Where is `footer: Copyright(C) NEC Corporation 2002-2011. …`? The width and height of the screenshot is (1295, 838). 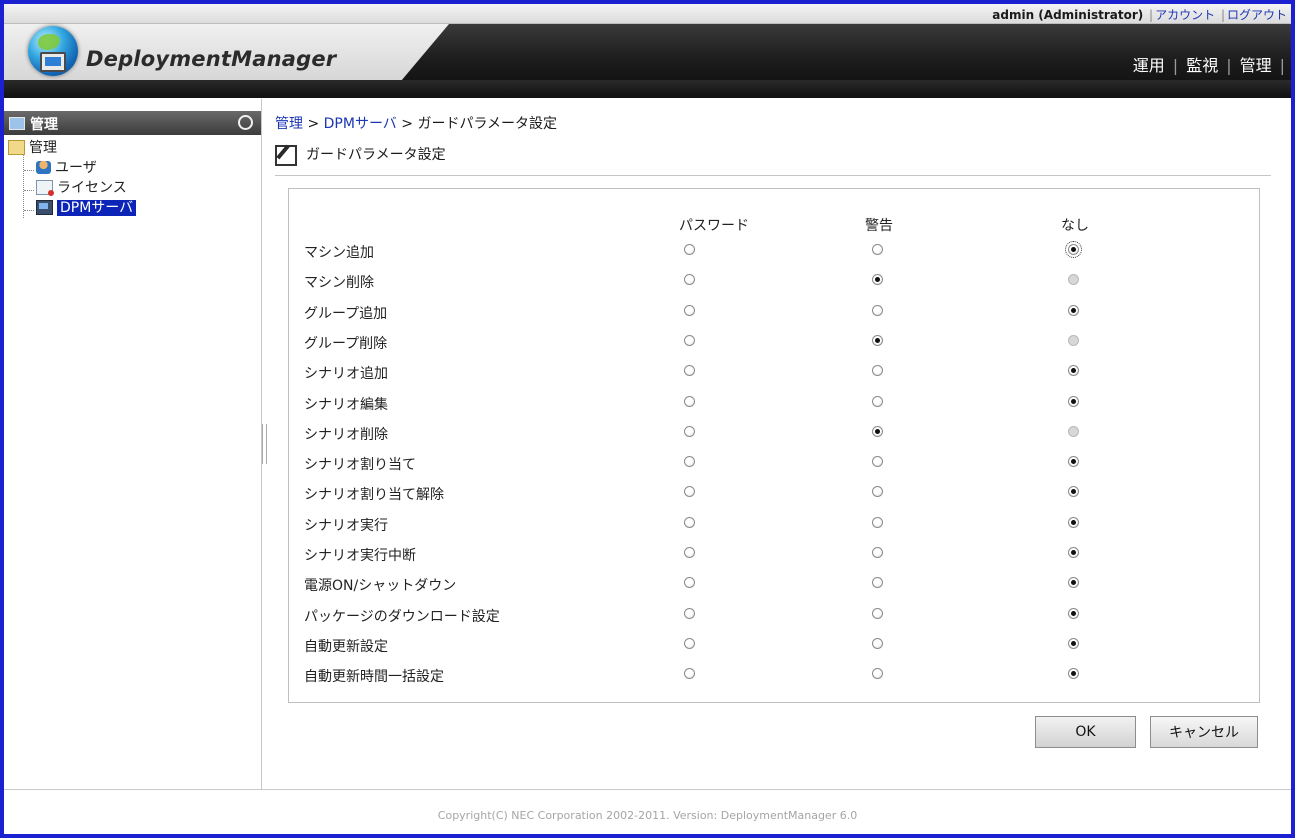
footer: Copyright(C) NEC Corporation 2002-2011. … is located at coordinates (647, 811).